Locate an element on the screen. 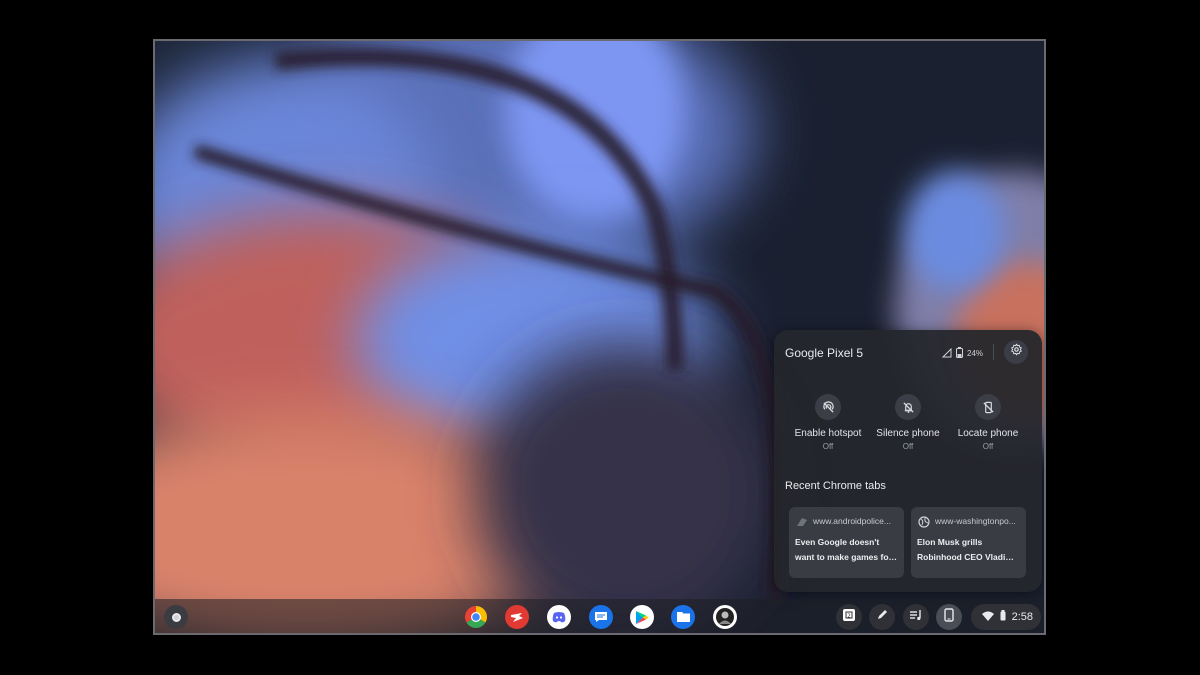  feature-label: Locate phone is located at coordinates (988, 433).